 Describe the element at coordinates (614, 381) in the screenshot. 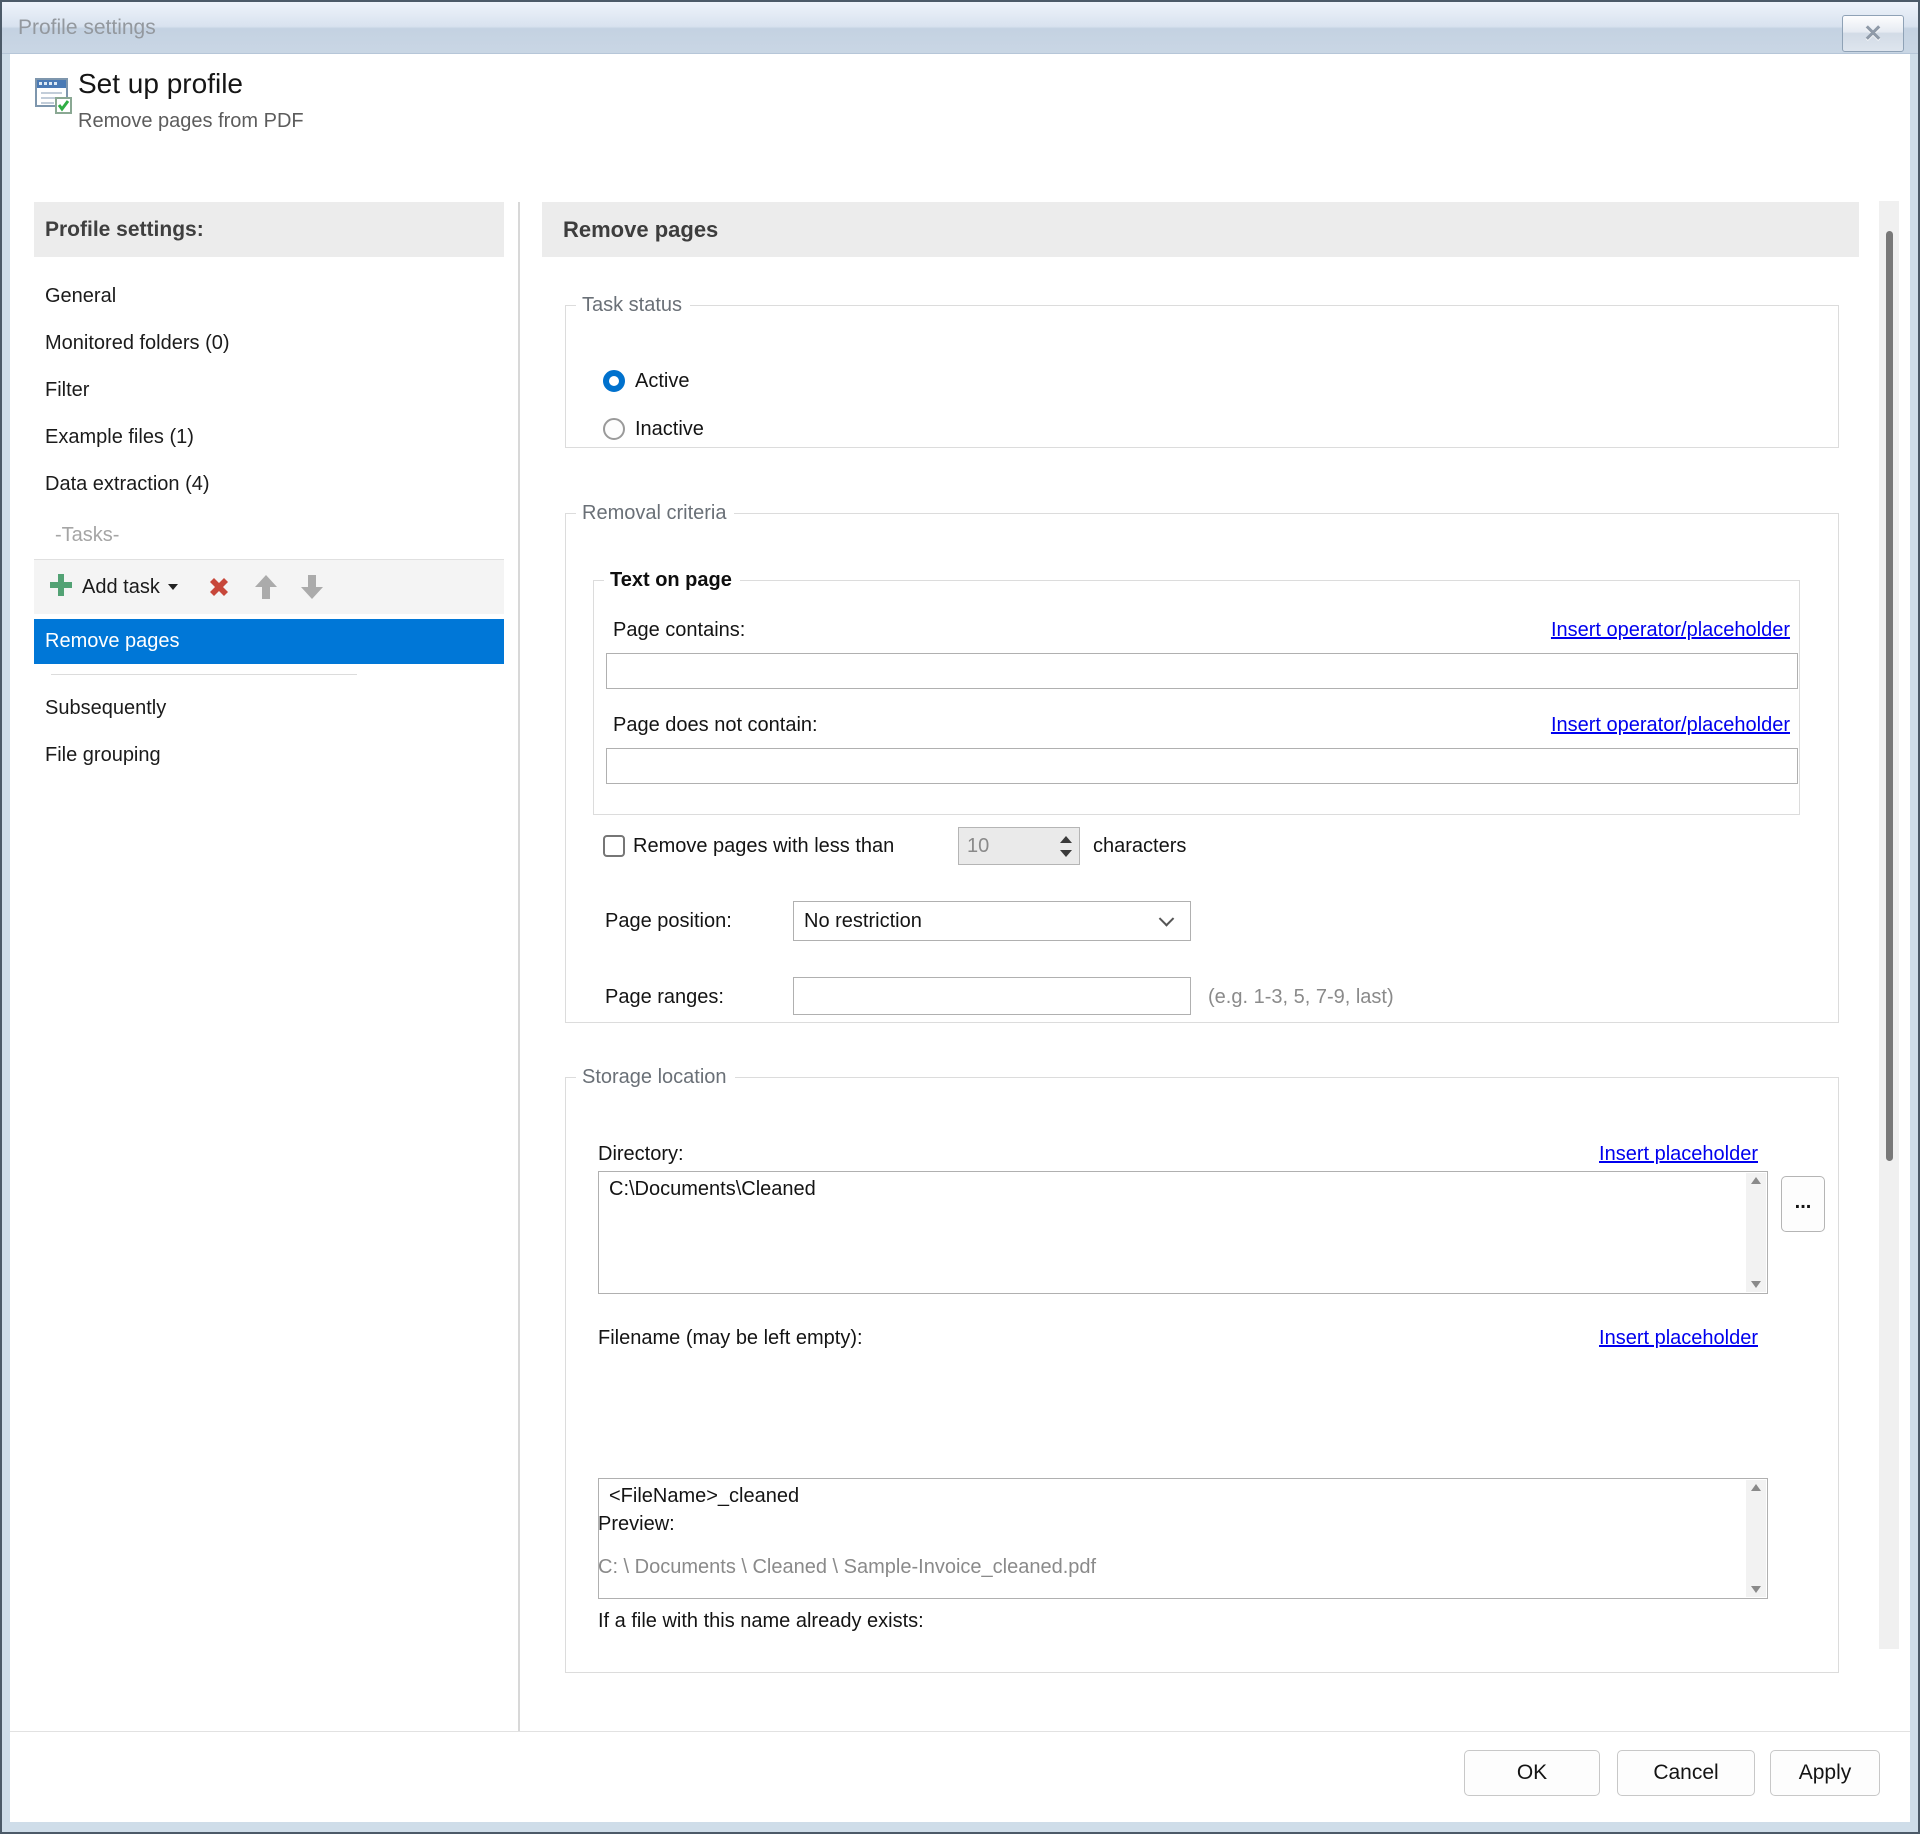

I see `active-radio` at that location.